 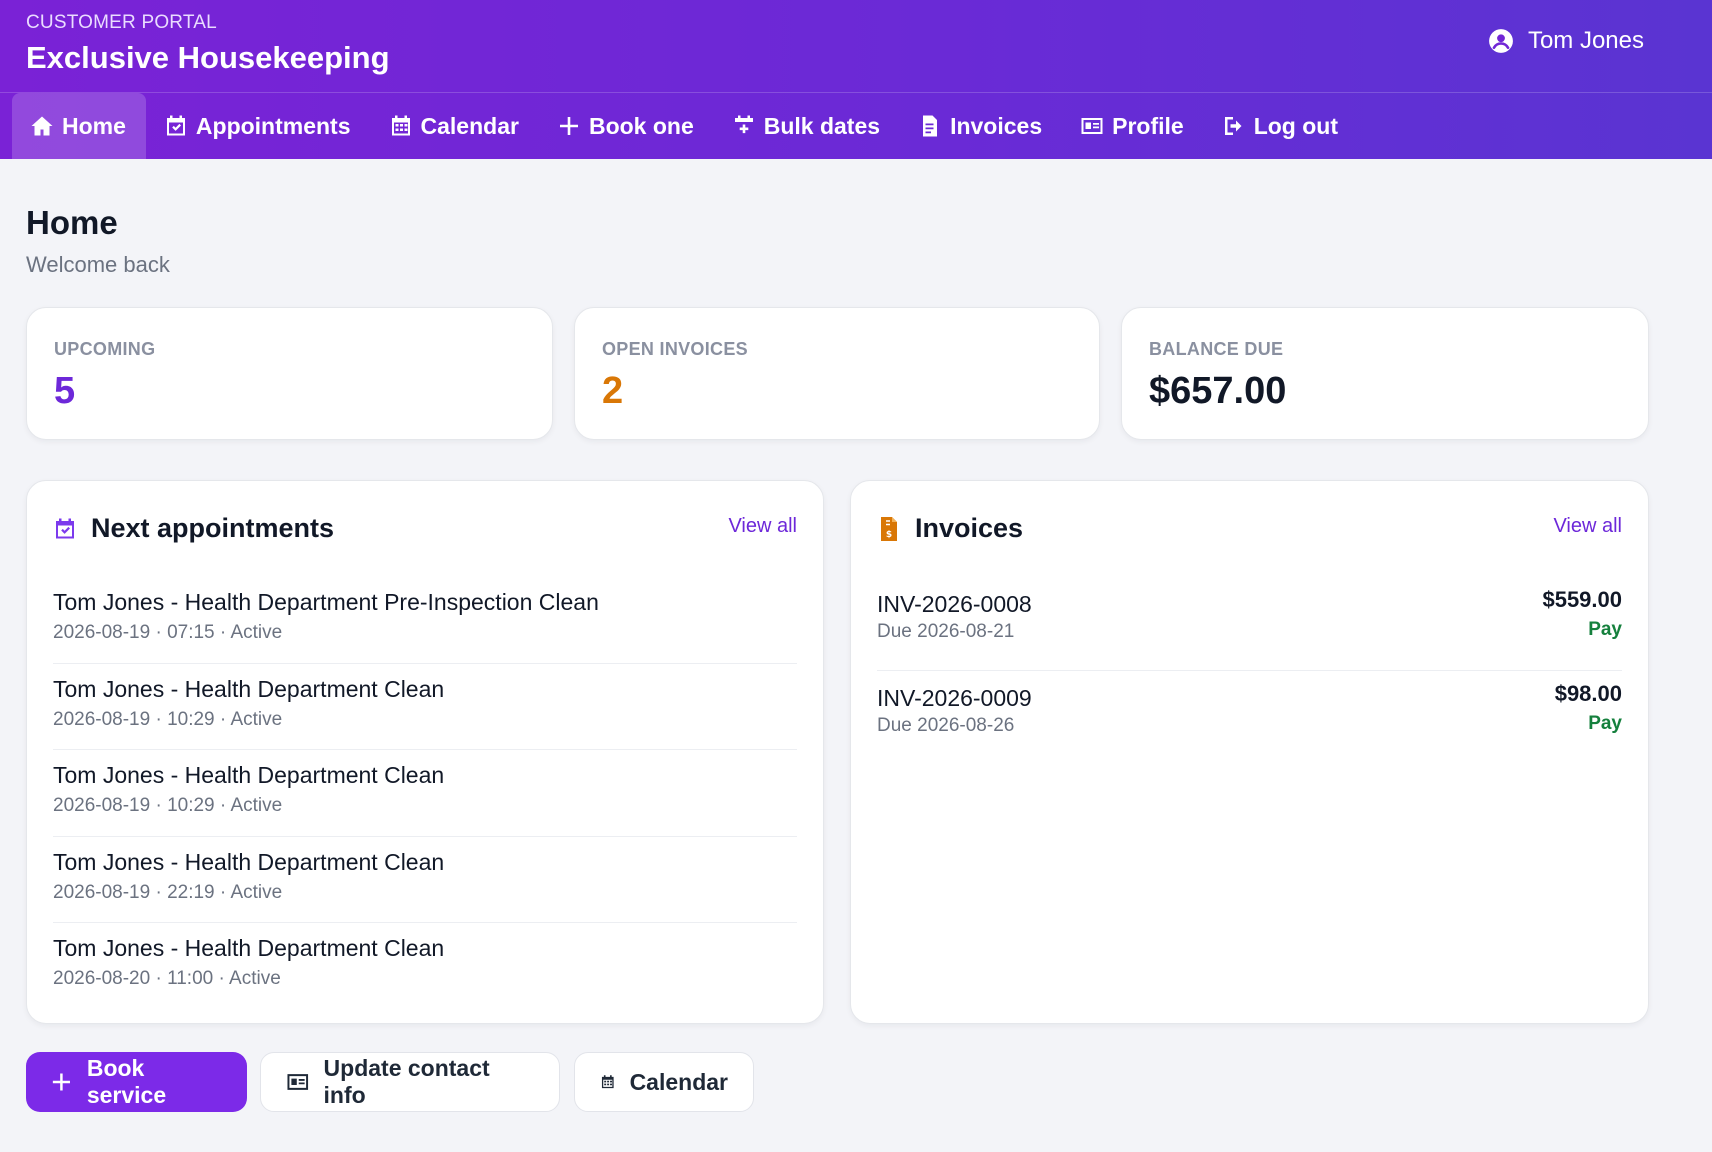 What do you see at coordinates (208, 57) in the screenshot?
I see `company-name: Exclusive Housekeeping` at bounding box center [208, 57].